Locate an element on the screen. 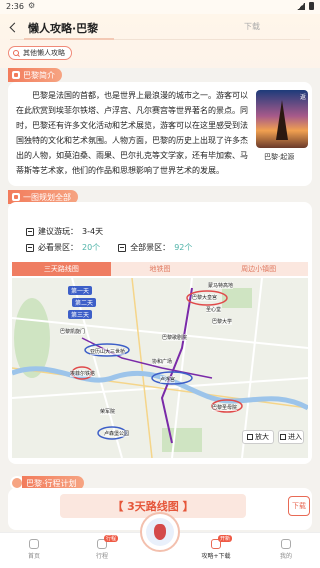 The height and width of the screenshot is (568, 320). map-label: 巴黎大学 is located at coordinates (222, 321).